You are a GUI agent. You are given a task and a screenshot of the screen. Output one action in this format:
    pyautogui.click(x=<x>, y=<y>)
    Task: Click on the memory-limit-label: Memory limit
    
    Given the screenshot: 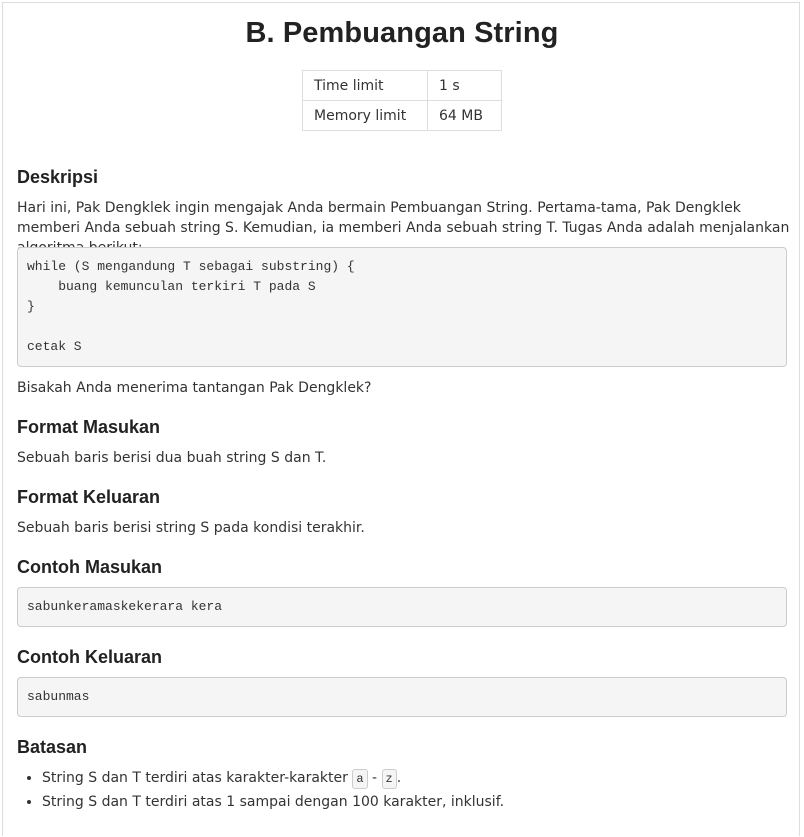 What is the action you would take?
    pyautogui.click(x=365, y=115)
    